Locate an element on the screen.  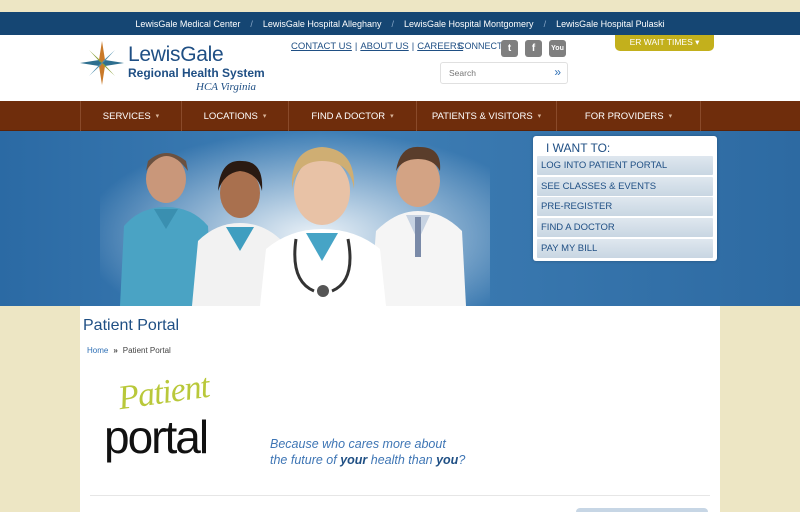
hospital-link-montgomery: LewisGale Hospital Montgomery is located at coordinates (469, 24).